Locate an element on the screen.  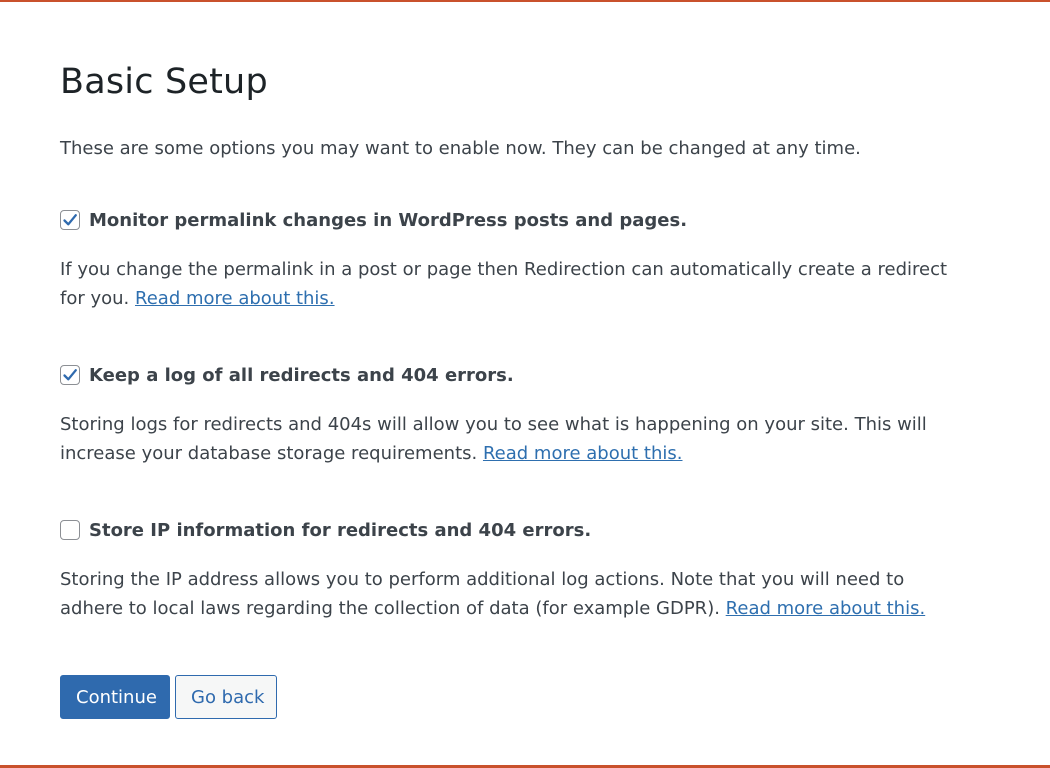
monitor-permalinks-checkbox is located at coordinates (70, 220).